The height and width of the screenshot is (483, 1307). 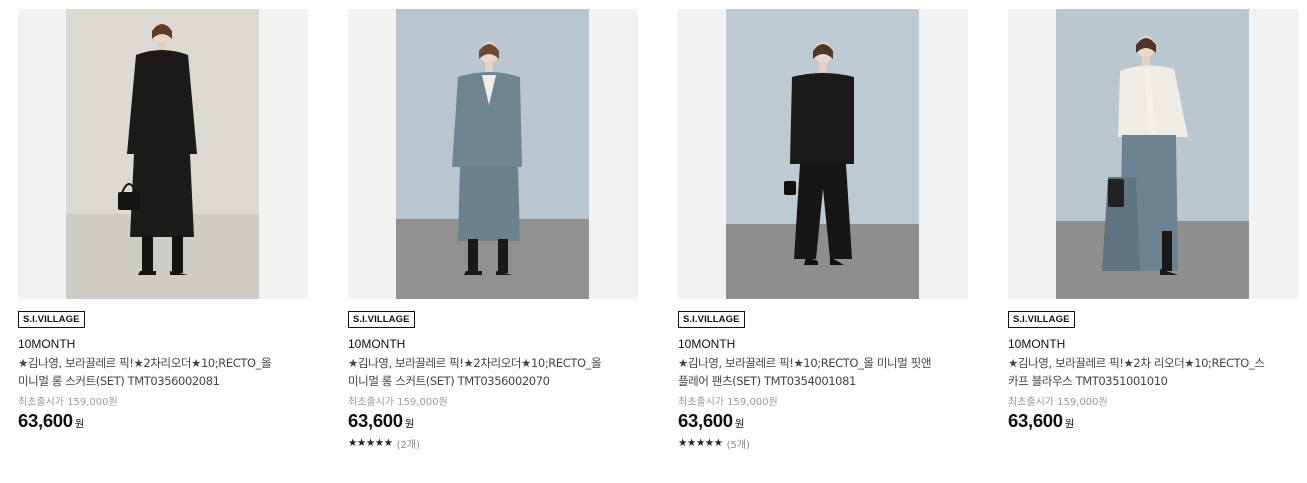 What do you see at coordinates (738, 445) in the screenshot?
I see `review-count: (5개)` at bounding box center [738, 445].